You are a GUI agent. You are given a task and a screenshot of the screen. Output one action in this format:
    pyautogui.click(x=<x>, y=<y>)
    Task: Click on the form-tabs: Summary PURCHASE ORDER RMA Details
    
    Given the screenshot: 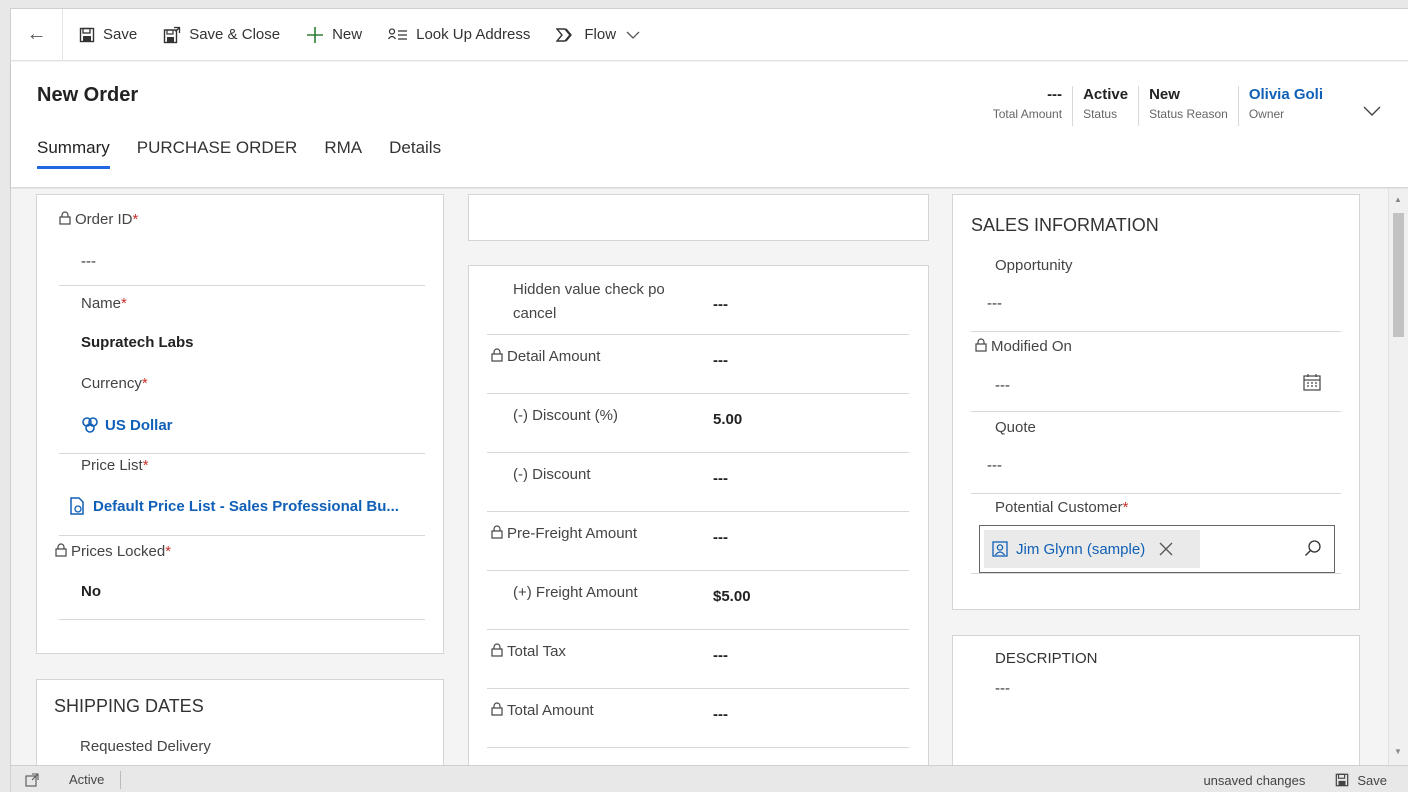 What is the action you would take?
    pyautogui.click(x=252, y=153)
    